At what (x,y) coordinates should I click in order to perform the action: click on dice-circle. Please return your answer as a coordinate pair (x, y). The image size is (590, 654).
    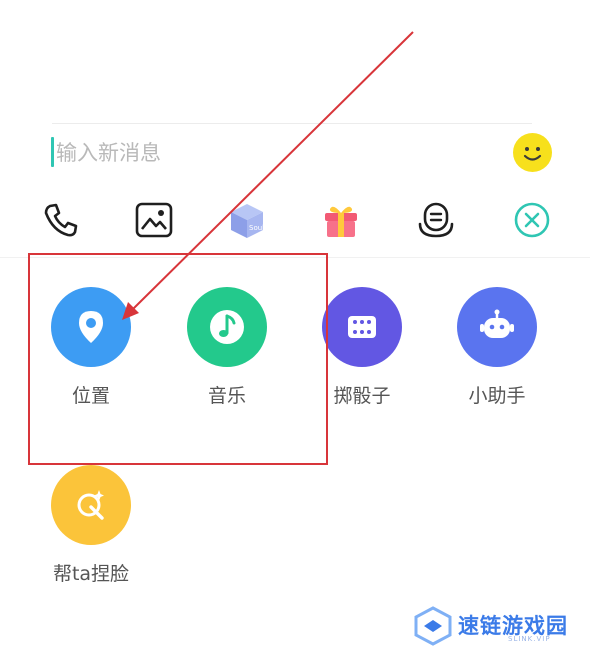
    Looking at the image, I should click on (362, 327).